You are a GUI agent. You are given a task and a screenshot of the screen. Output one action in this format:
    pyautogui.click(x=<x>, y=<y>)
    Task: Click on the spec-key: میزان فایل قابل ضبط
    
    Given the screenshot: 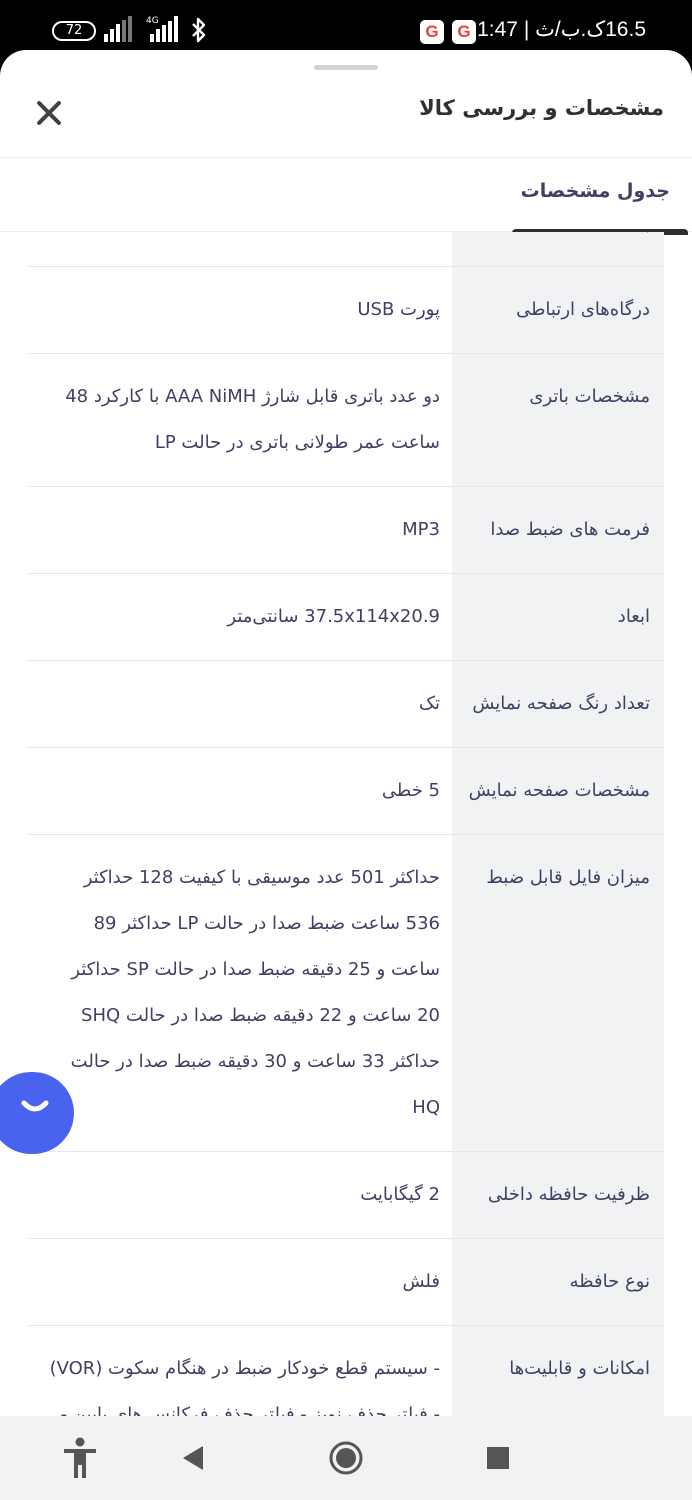 What is the action you would take?
    pyautogui.click(x=558, y=993)
    